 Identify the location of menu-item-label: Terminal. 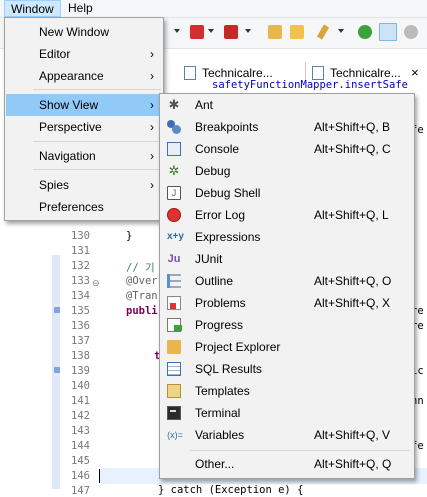
(218, 413).